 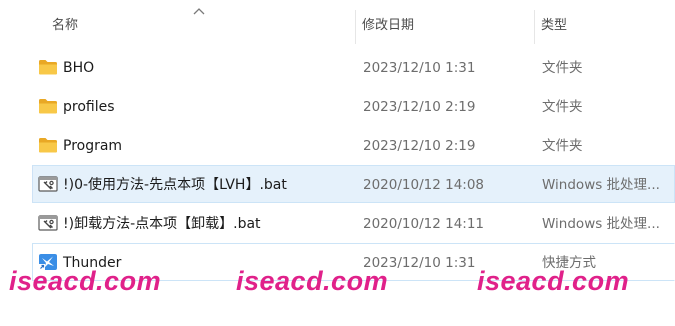 I want to click on column-header-type: 类型, so click(x=608, y=22).